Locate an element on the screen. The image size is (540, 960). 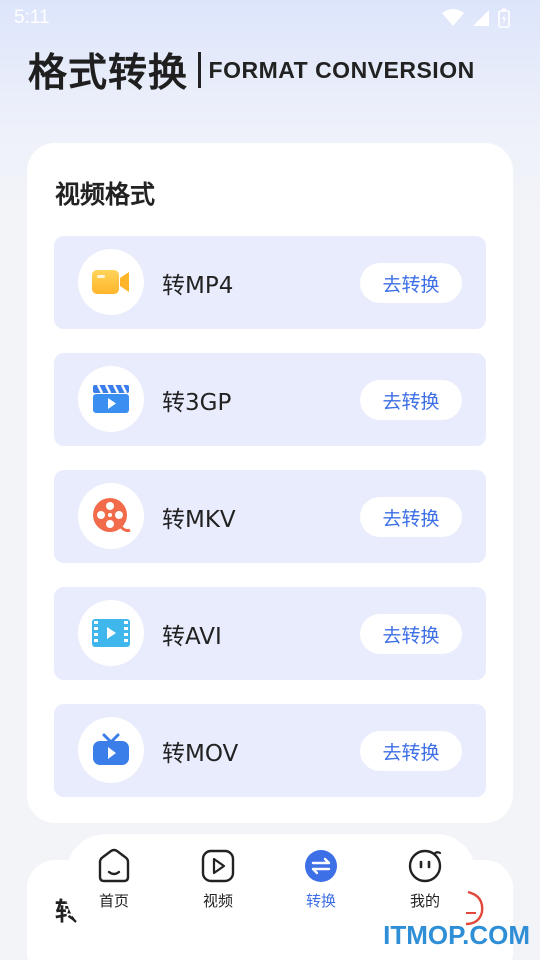
tab-home: 首页 is located at coordinates (114, 879).